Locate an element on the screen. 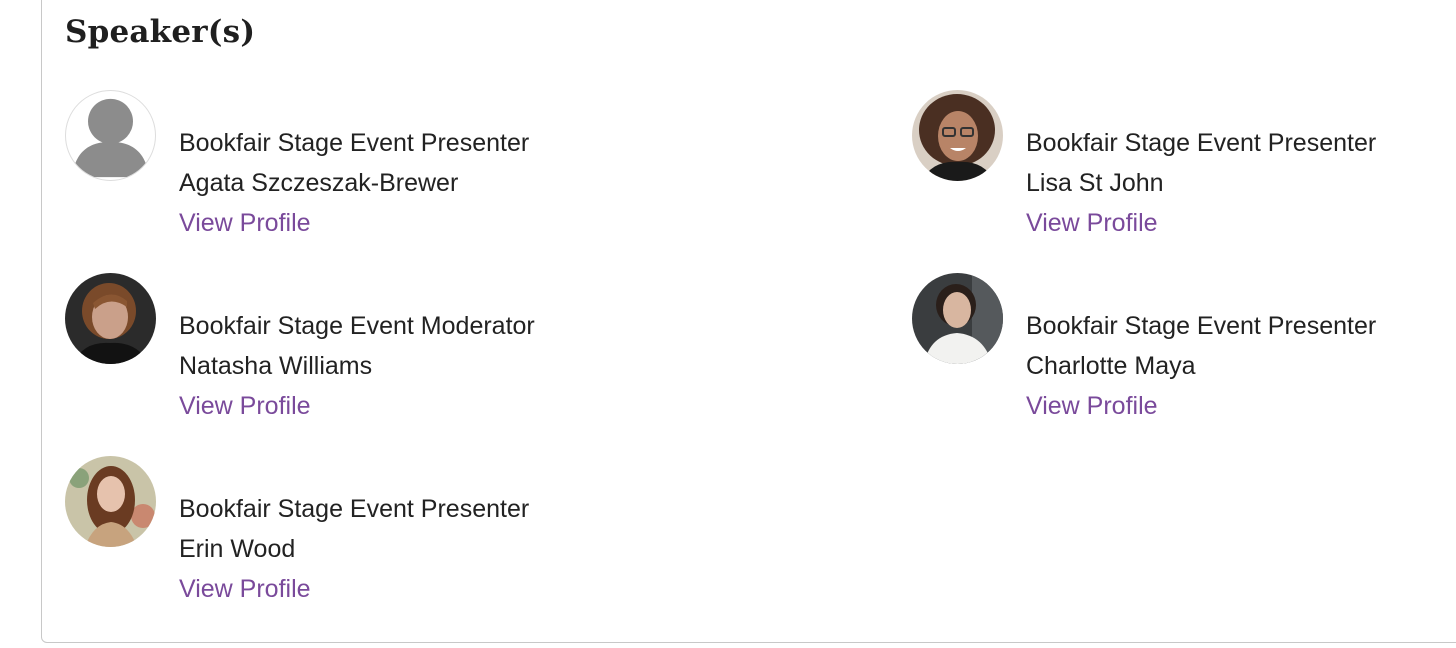 The height and width of the screenshot is (648, 1456). speaker-role: Bookfair Stage Event Moderator is located at coordinates (357, 326).